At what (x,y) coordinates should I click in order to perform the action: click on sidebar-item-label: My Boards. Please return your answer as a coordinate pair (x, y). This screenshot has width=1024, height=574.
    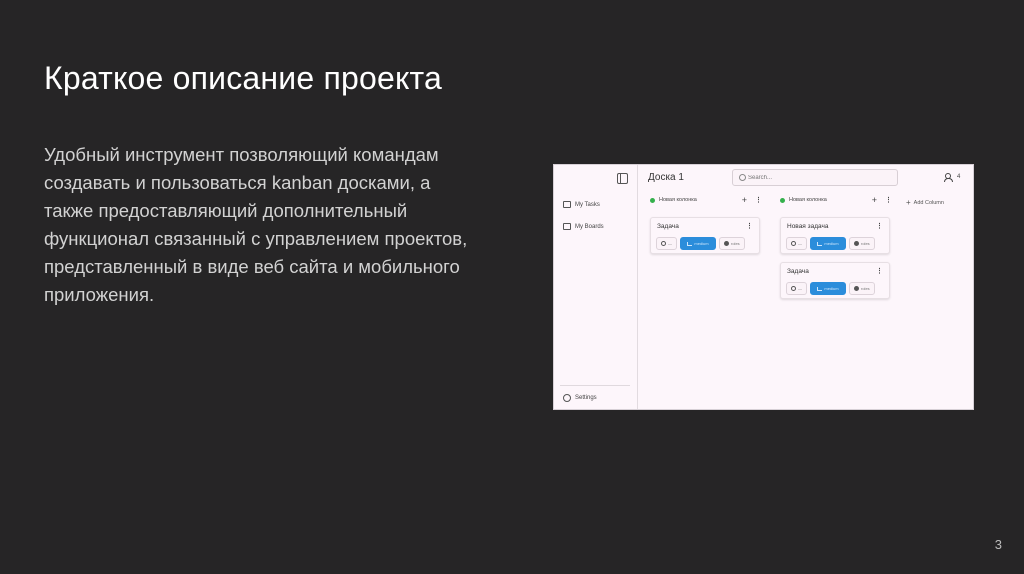
    Looking at the image, I should click on (589, 226).